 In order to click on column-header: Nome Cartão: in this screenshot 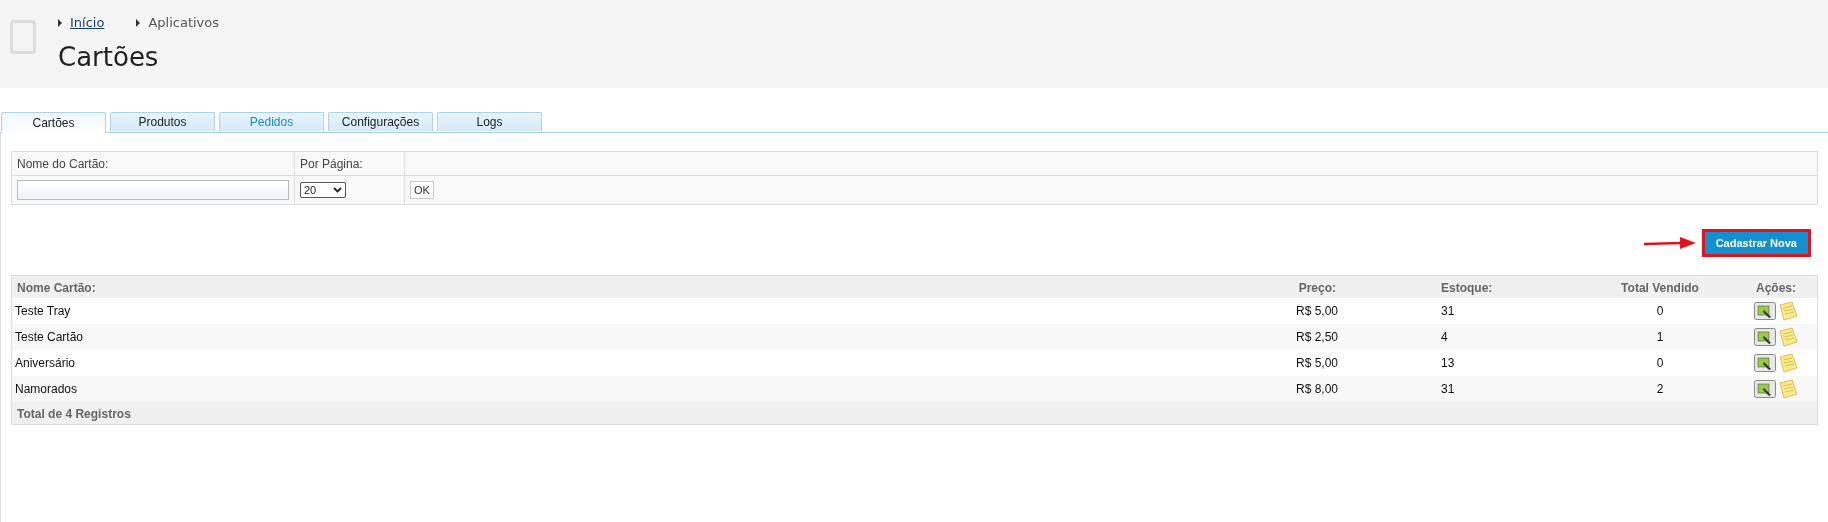, I will do `click(596, 287)`.